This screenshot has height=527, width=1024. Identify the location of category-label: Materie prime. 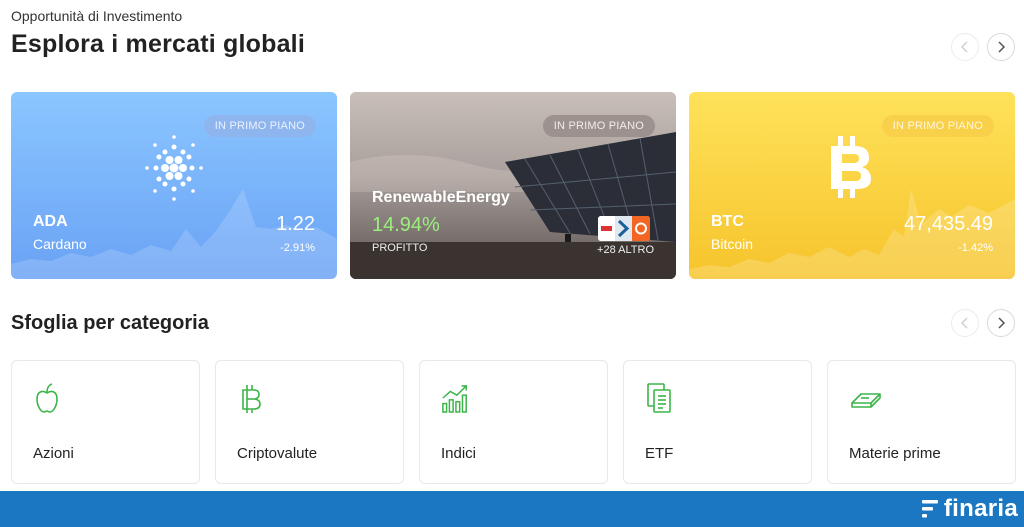
(895, 453).